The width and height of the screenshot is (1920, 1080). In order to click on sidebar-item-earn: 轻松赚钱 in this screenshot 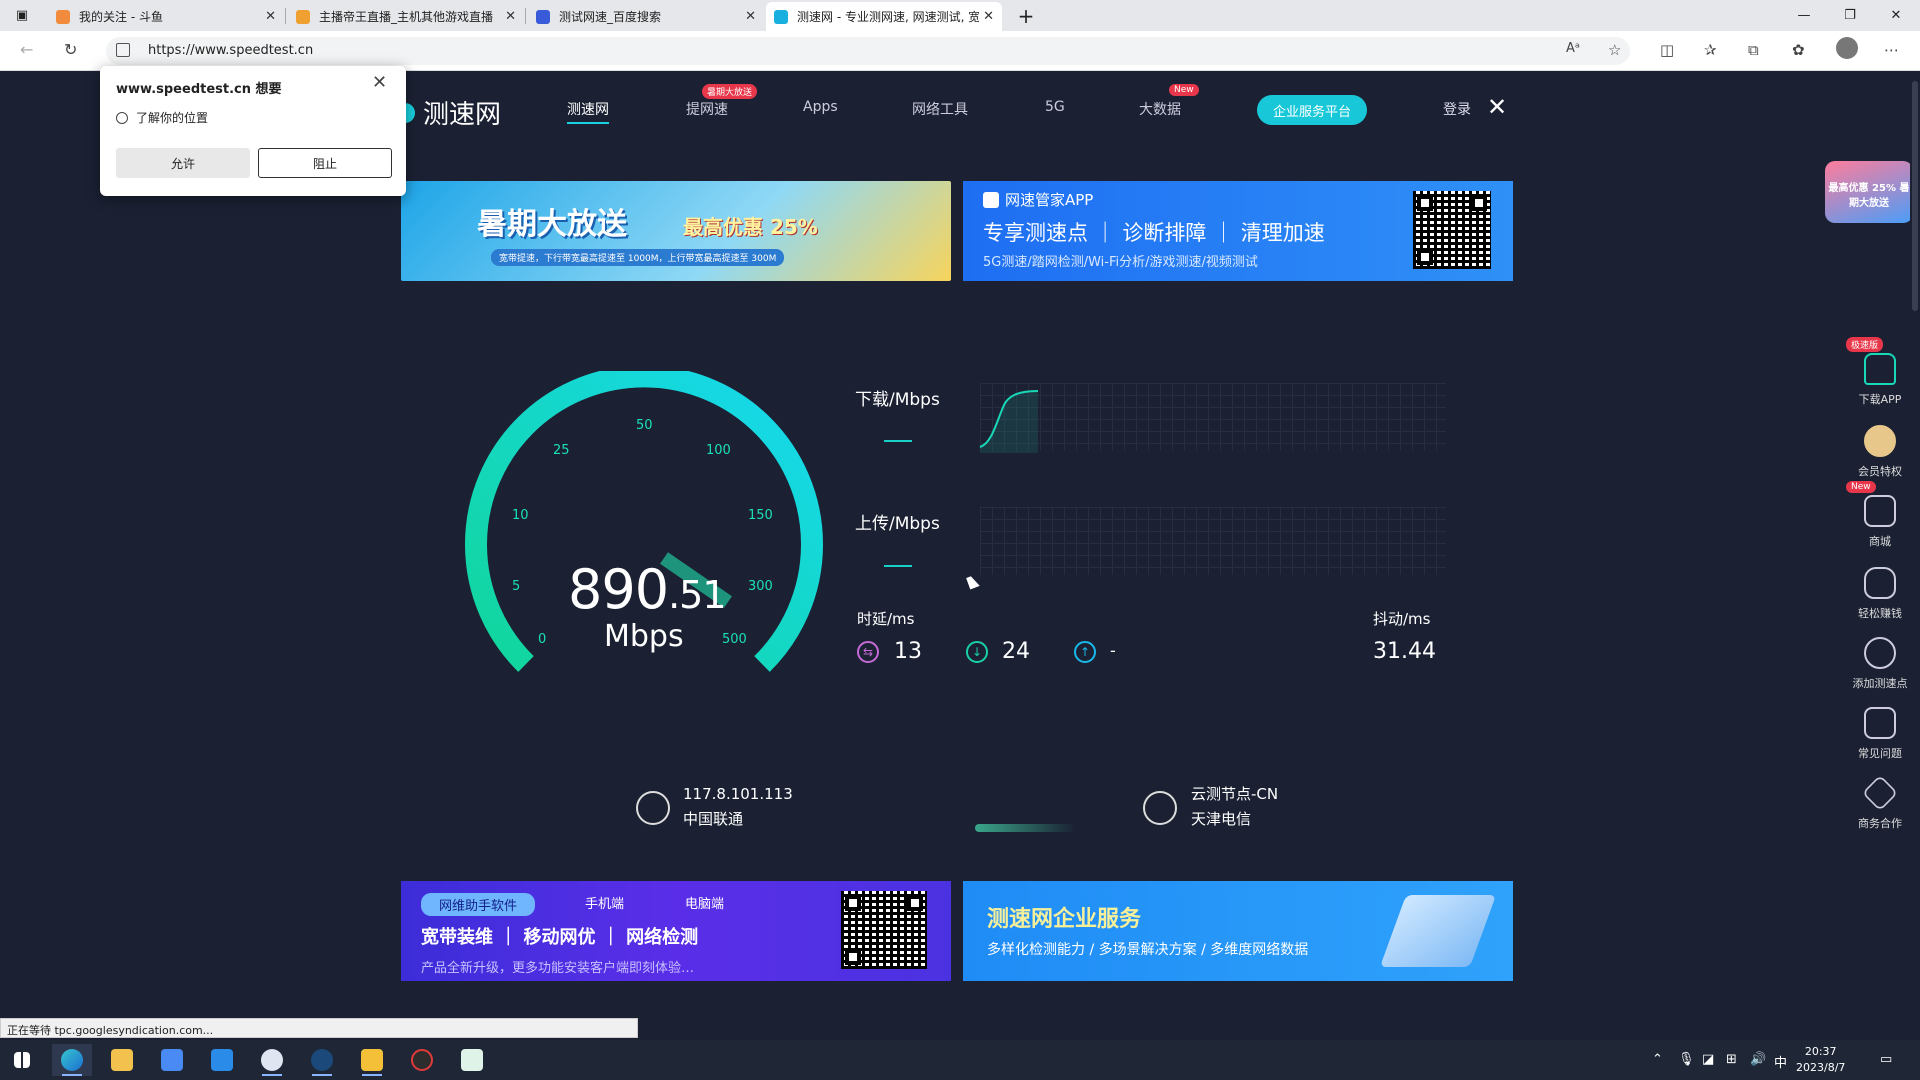, I will do `click(1880, 594)`.